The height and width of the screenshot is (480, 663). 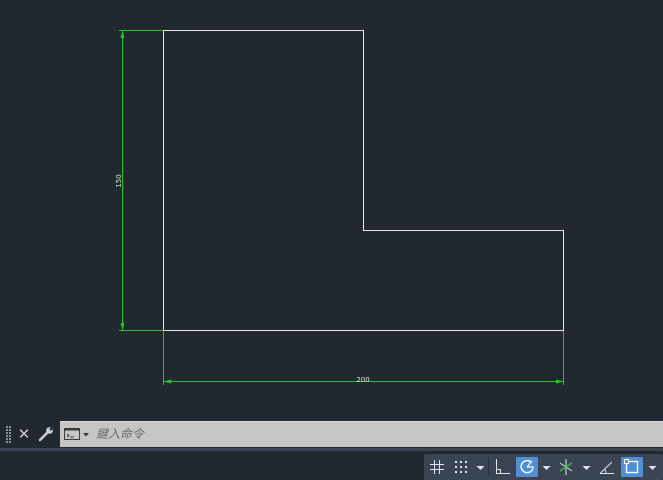 What do you see at coordinates (488, 467) in the screenshot?
I see `tray-separator` at bounding box center [488, 467].